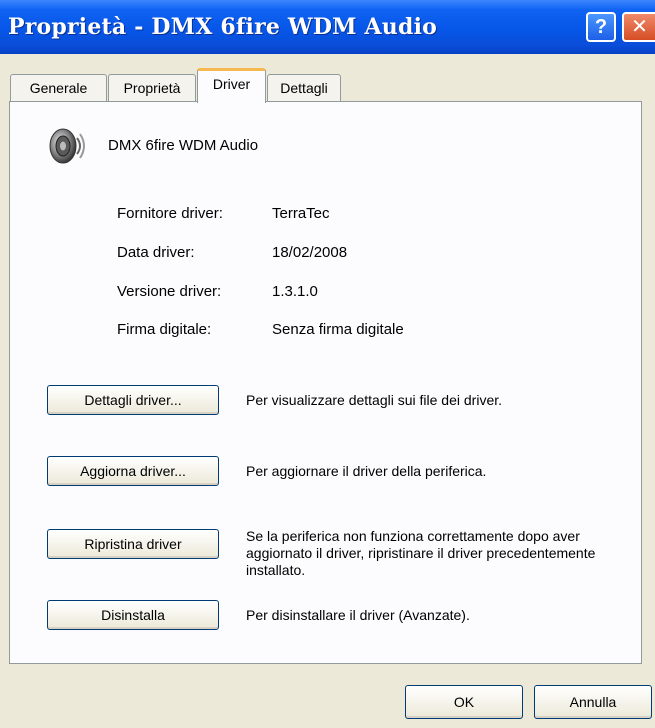  Describe the element at coordinates (295, 291) in the screenshot. I see `version-value: 1.3.1.0` at that location.